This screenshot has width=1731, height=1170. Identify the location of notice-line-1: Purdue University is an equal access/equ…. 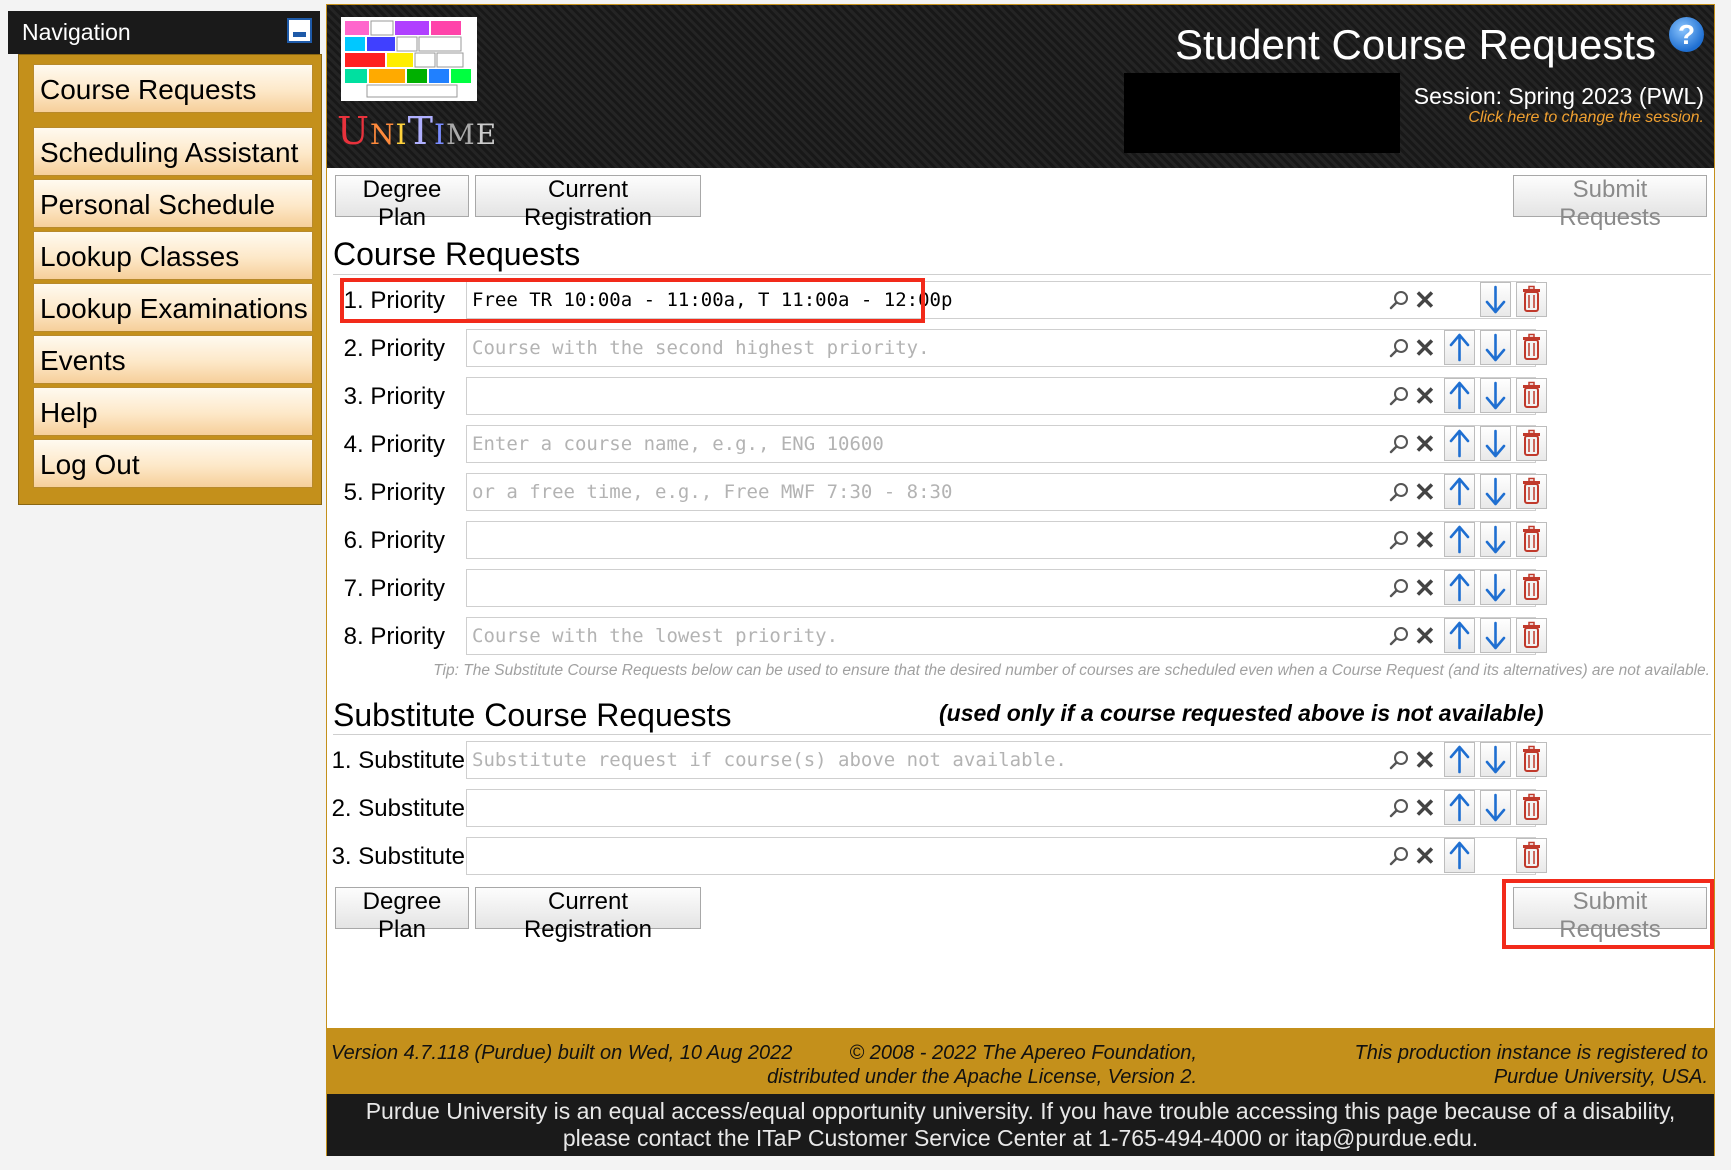
(1020, 1111).